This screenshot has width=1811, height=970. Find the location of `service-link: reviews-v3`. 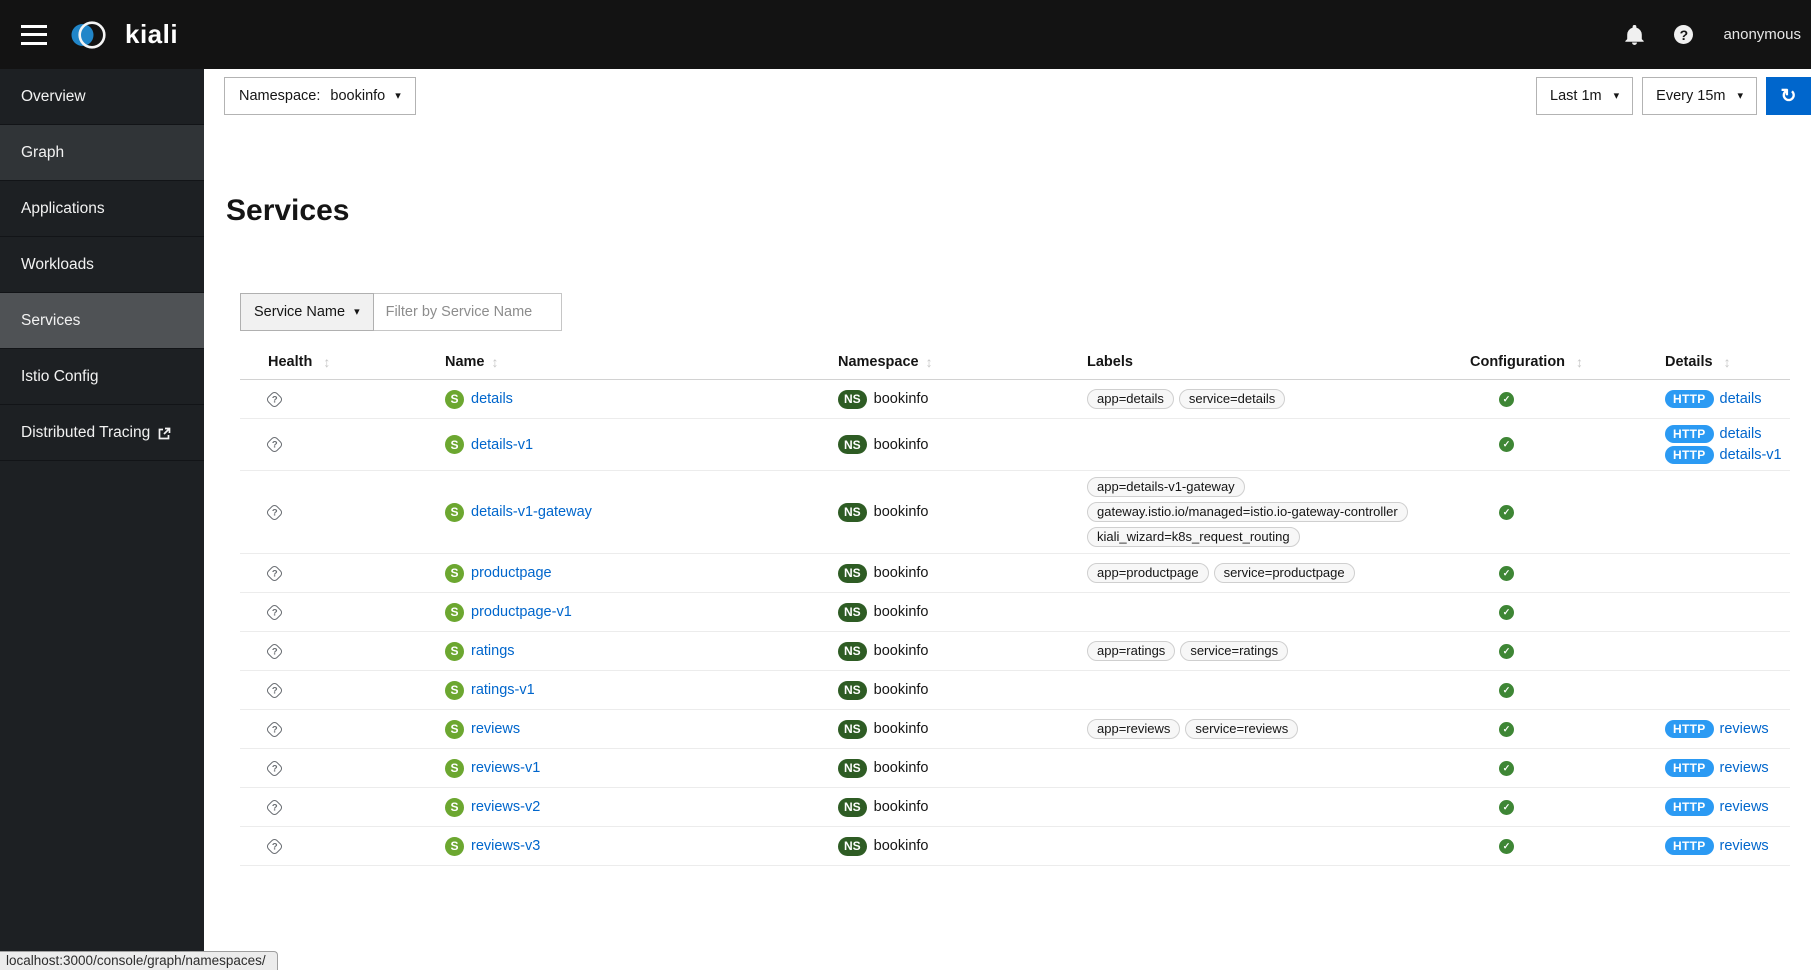

service-link: reviews-v3 is located at coordinates (505, 846).